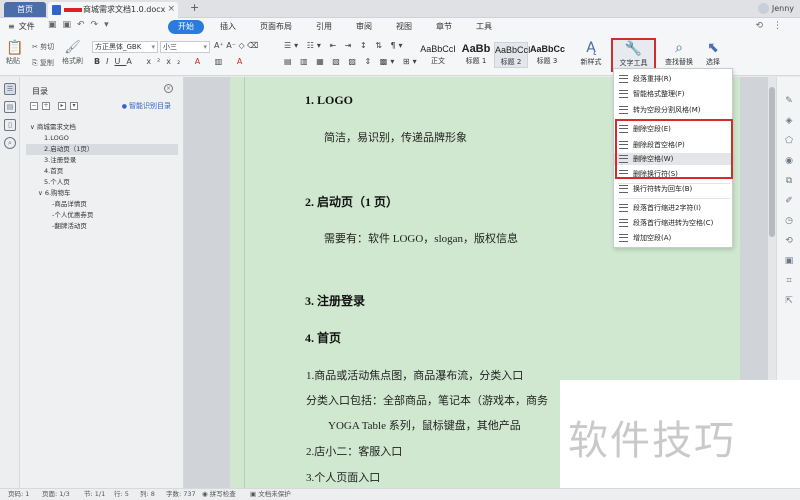 The image size is (800, 500). I want to click on heading-logo: 1. LOGO, so click(329, 100).